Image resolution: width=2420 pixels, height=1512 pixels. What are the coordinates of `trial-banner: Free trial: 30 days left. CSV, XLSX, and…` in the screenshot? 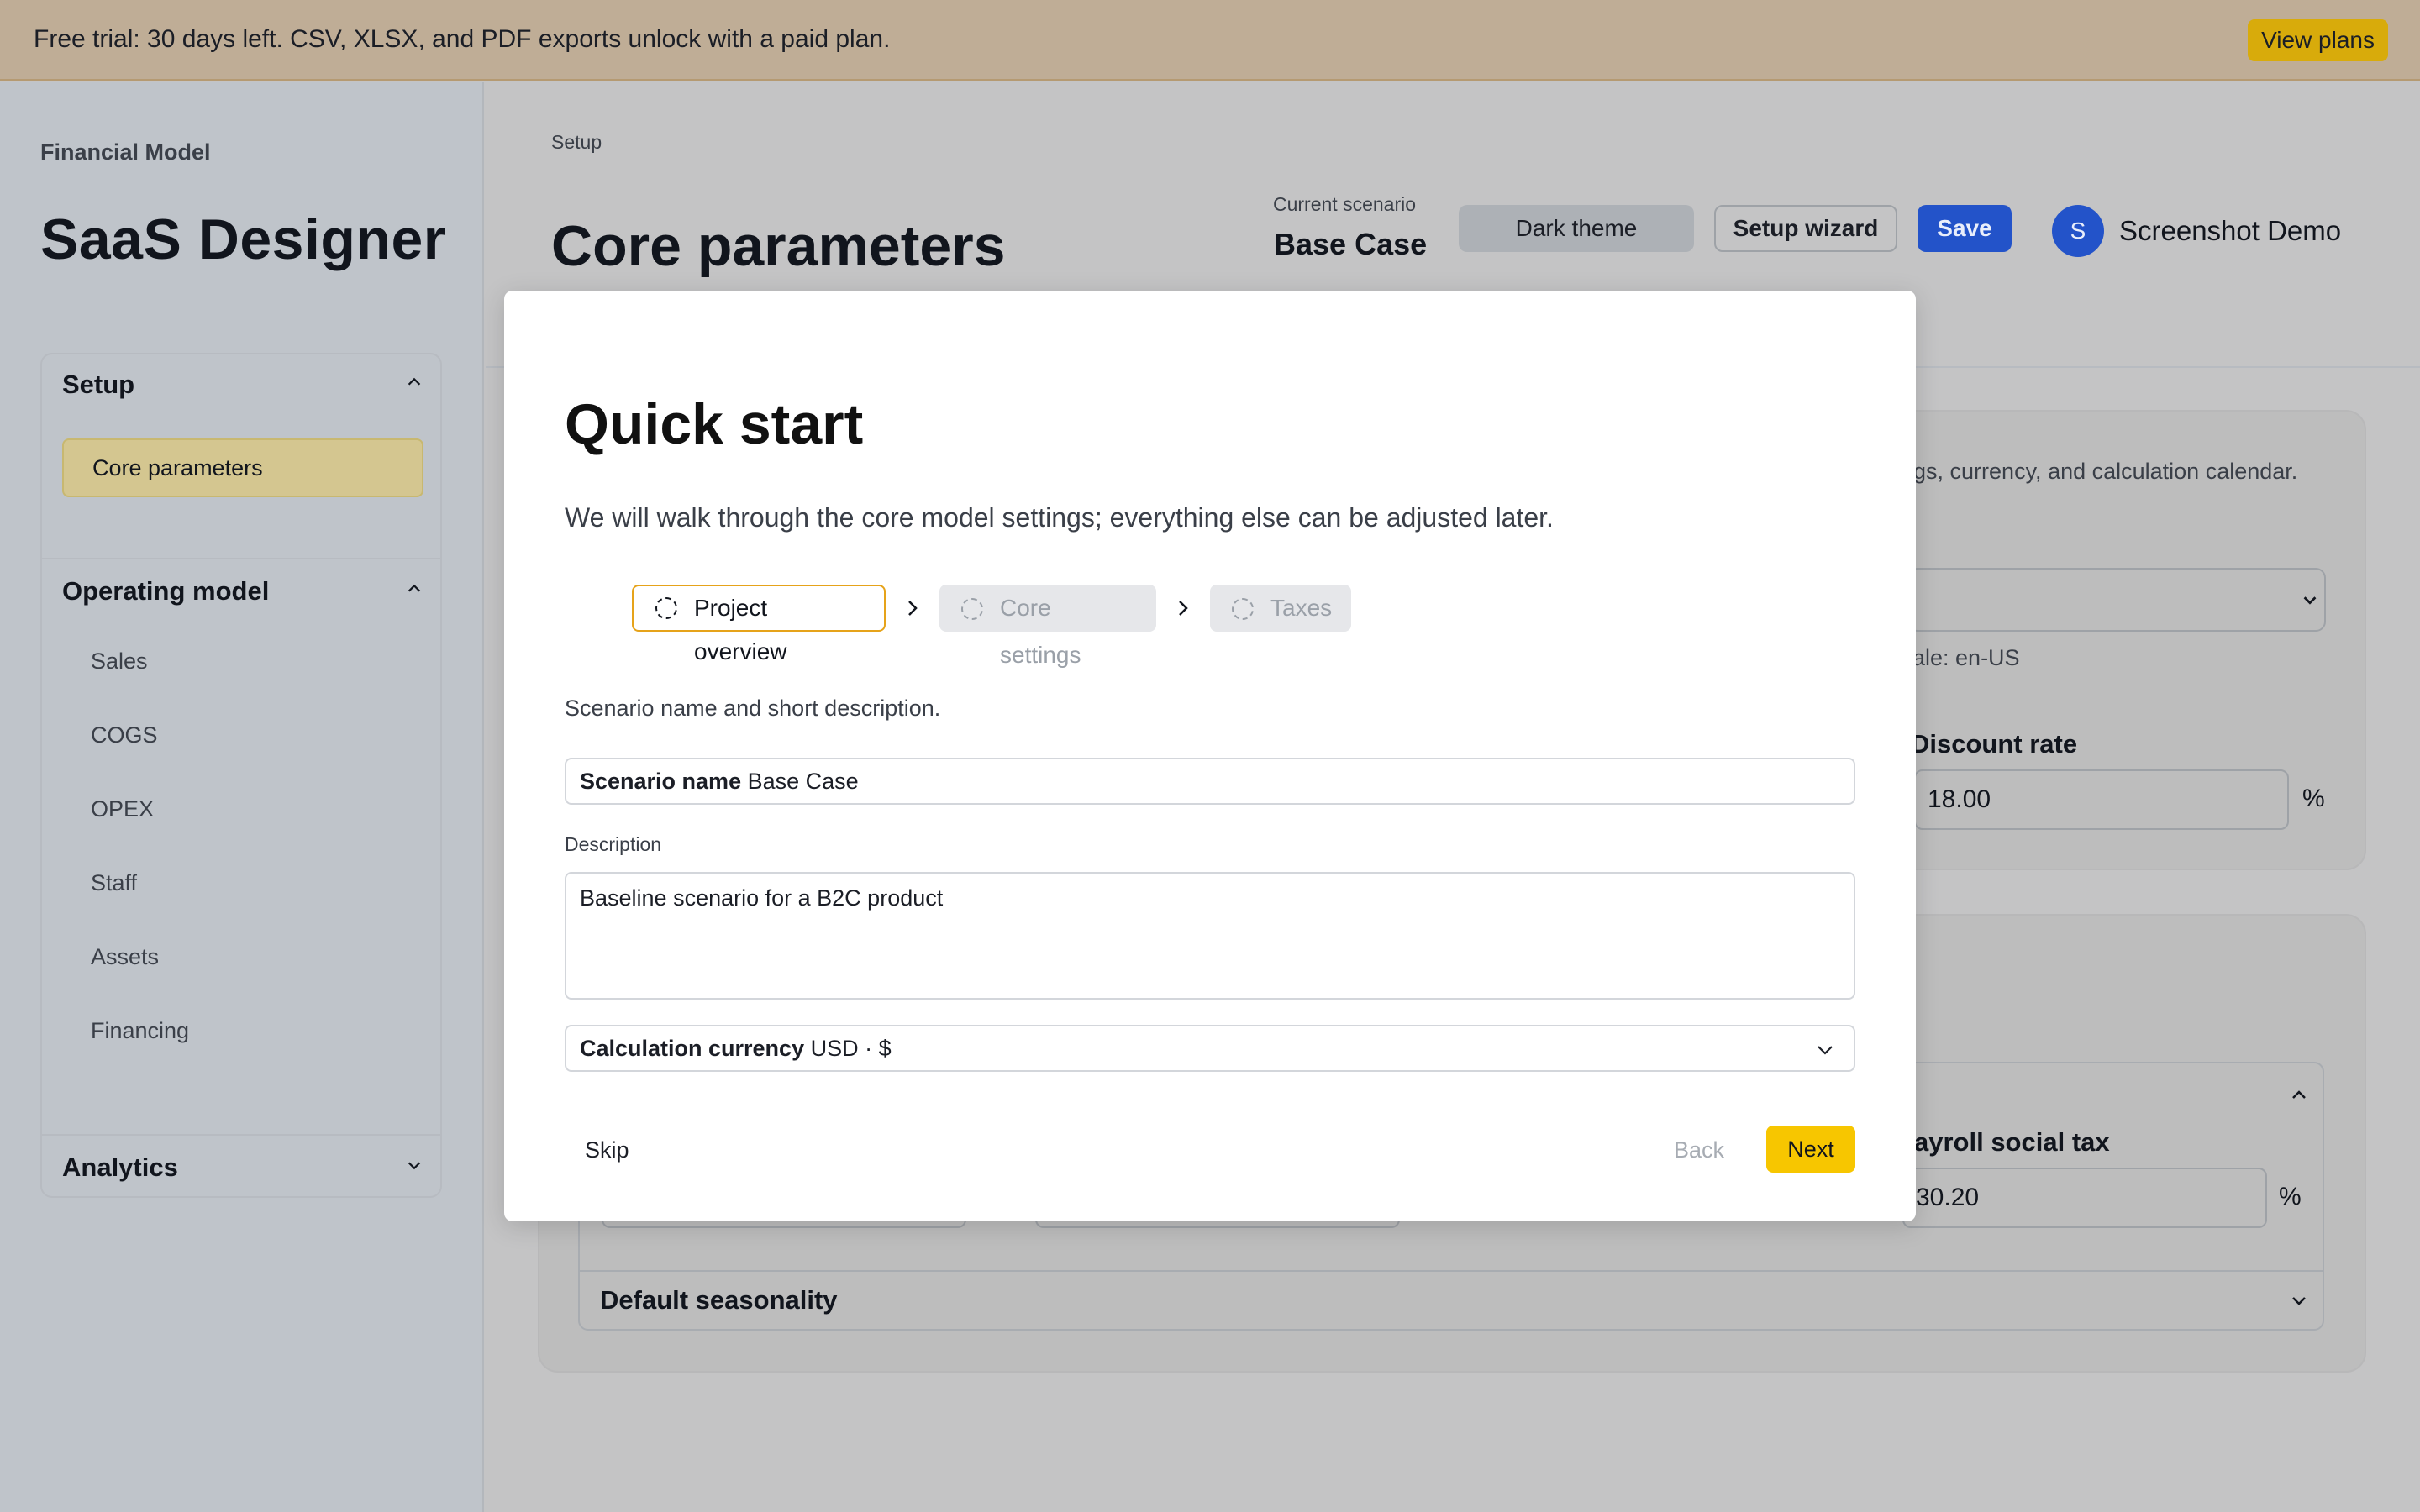 It's located at (1210, 40).